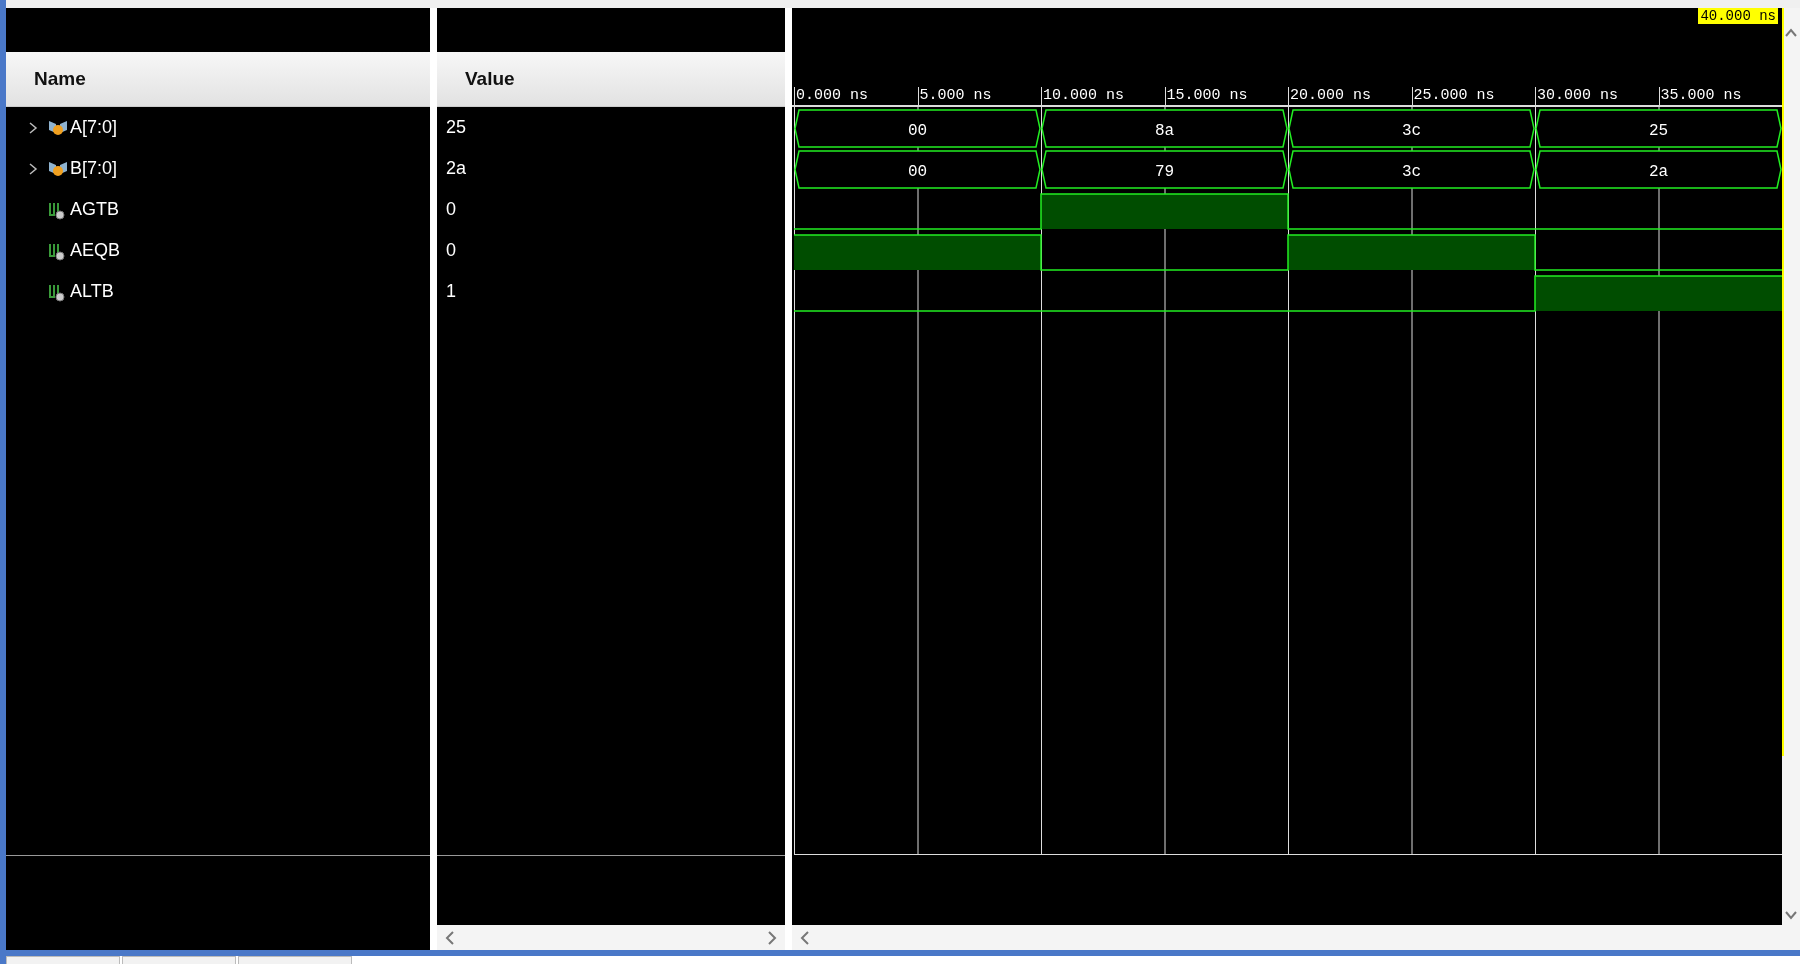 The image size is (1800, 964). I want to click on time-tick-label: 0.000 ns, so click(856, 96).